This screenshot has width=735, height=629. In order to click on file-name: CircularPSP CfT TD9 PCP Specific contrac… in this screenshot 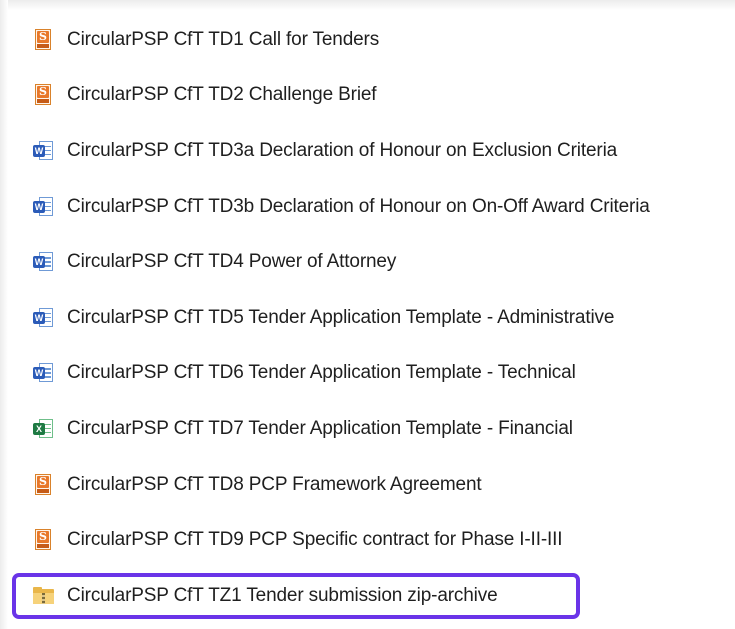, I will do `click(315, 540)`.